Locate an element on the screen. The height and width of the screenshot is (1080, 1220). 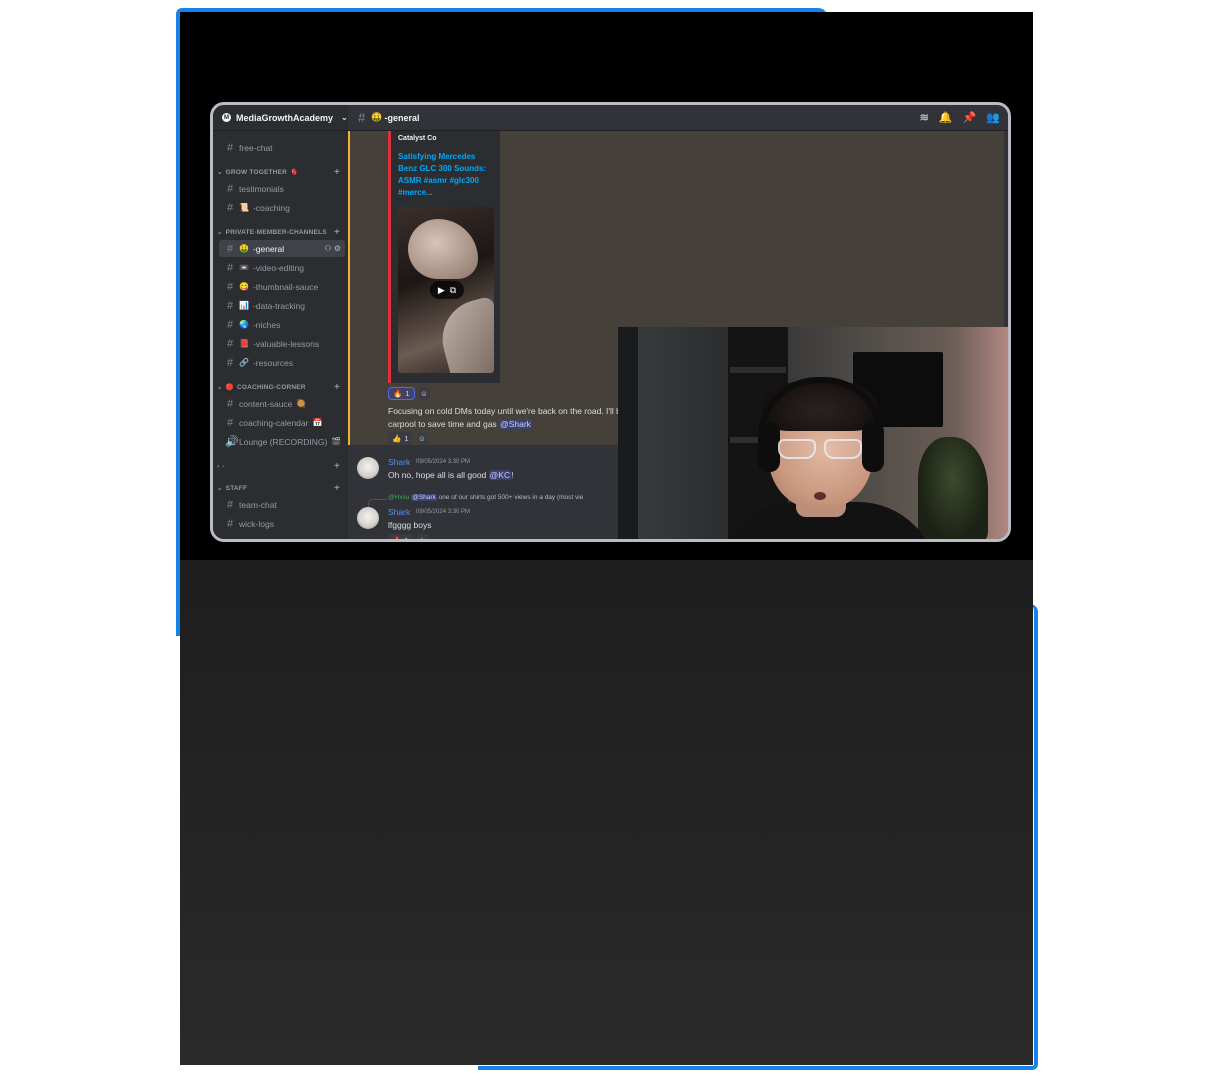
reply-connector is located at coordinates (377, 503).